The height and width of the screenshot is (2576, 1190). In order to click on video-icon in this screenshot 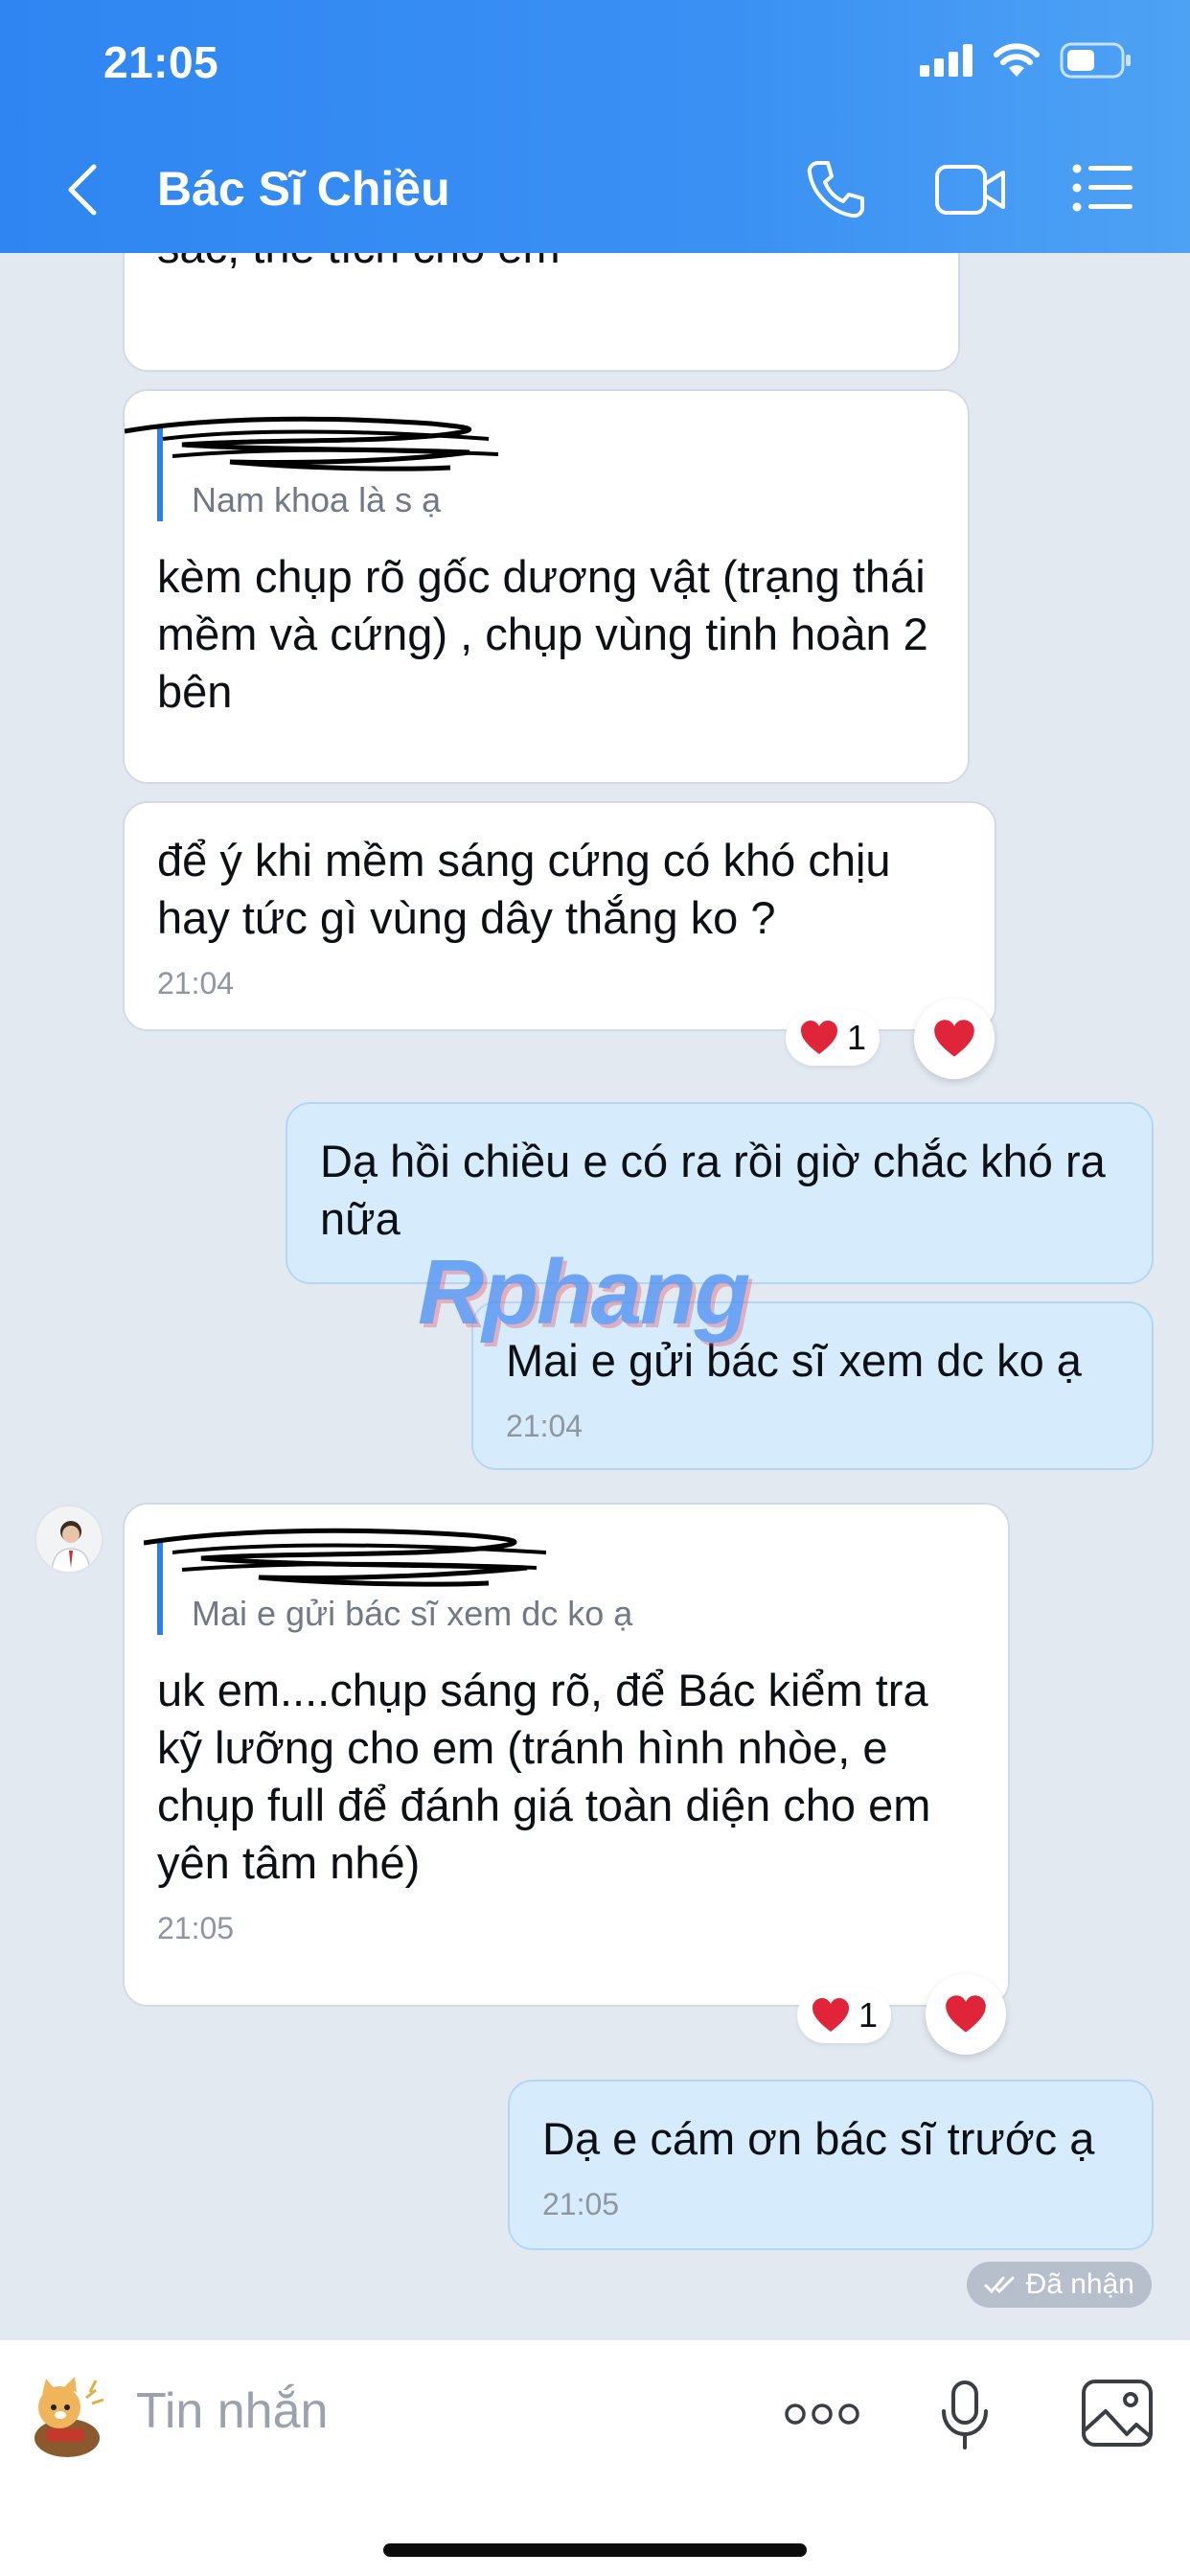, I will do `click(971, 190)`.